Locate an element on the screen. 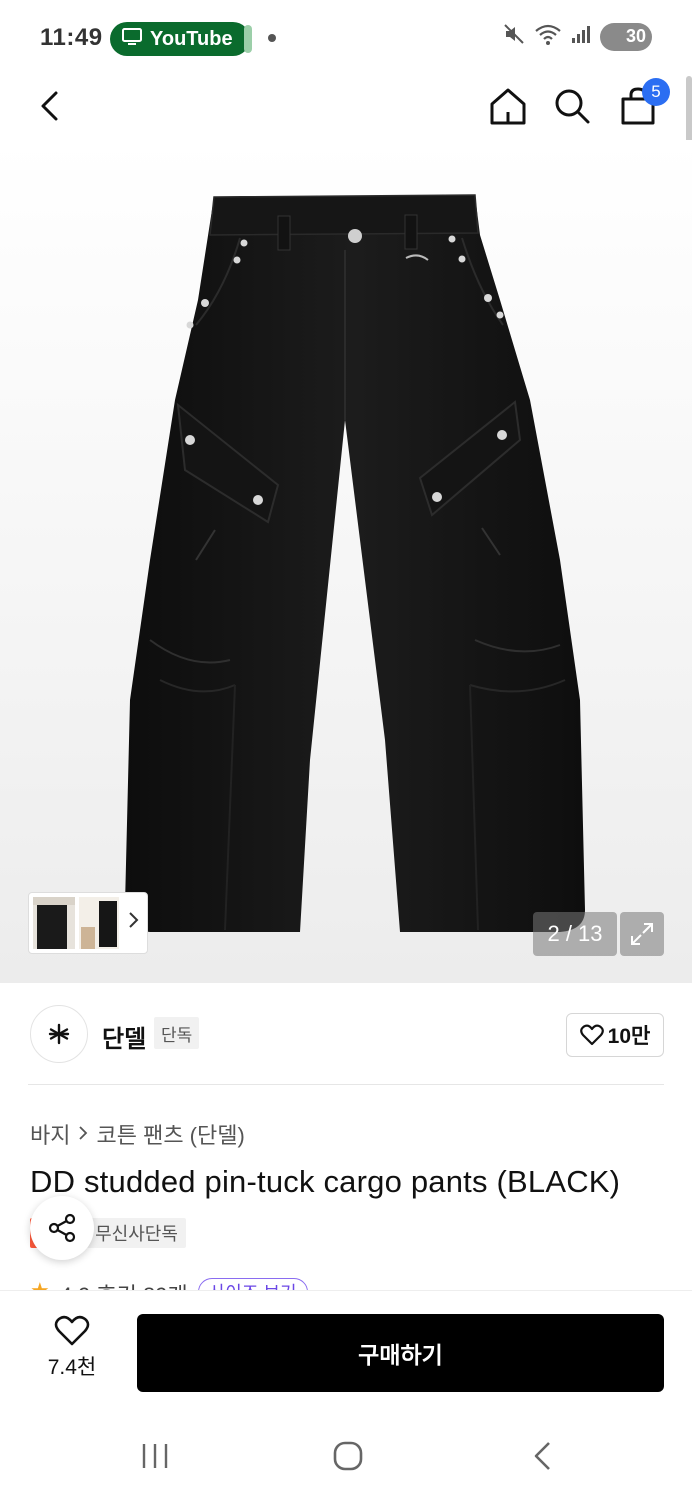 This screenshot has width=692, height=1500. expand-icon is located at coordinates (642, 934).